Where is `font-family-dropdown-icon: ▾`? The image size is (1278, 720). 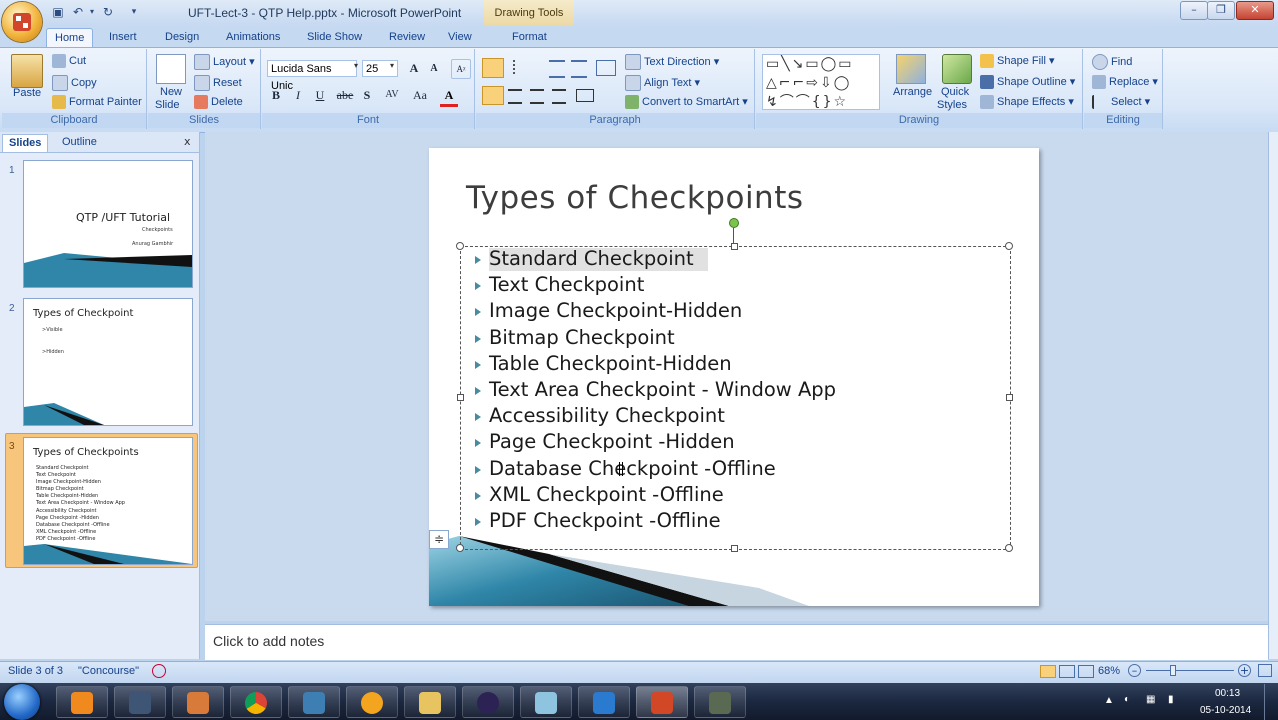
font-family-dropdown-icon: ▾ is located at coordinates (356, 65).